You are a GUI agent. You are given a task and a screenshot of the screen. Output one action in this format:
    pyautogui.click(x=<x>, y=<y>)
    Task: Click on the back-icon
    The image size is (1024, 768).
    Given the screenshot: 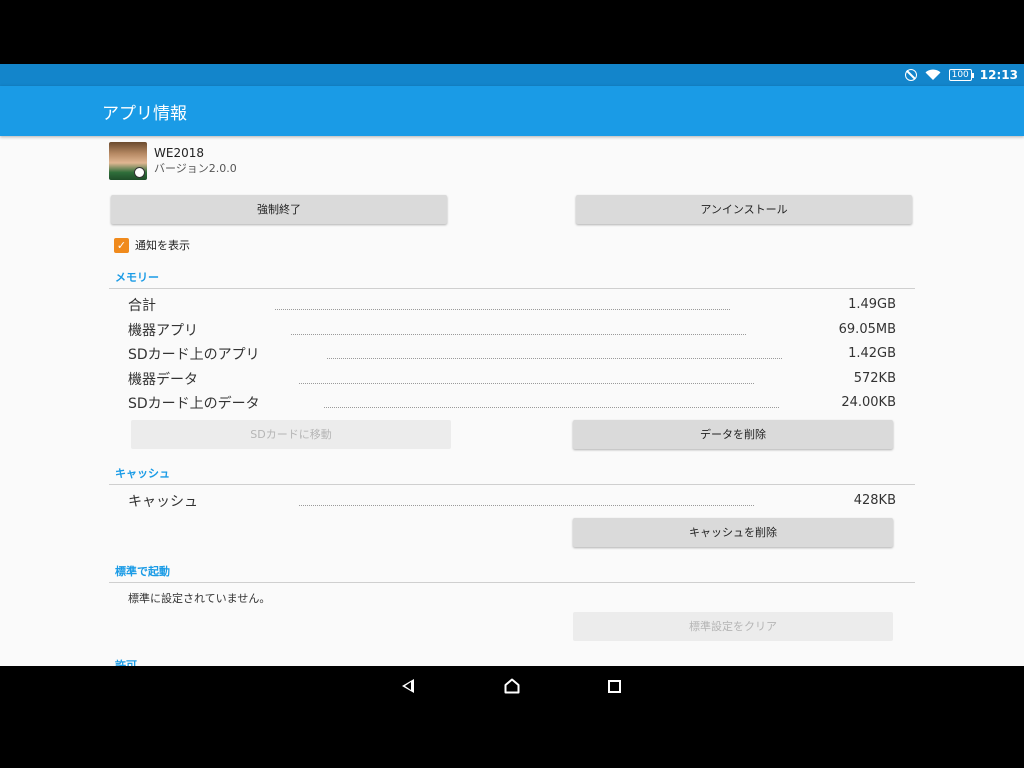 What is the action you would take?
    pyautogui.click(x=408, y=686)
    